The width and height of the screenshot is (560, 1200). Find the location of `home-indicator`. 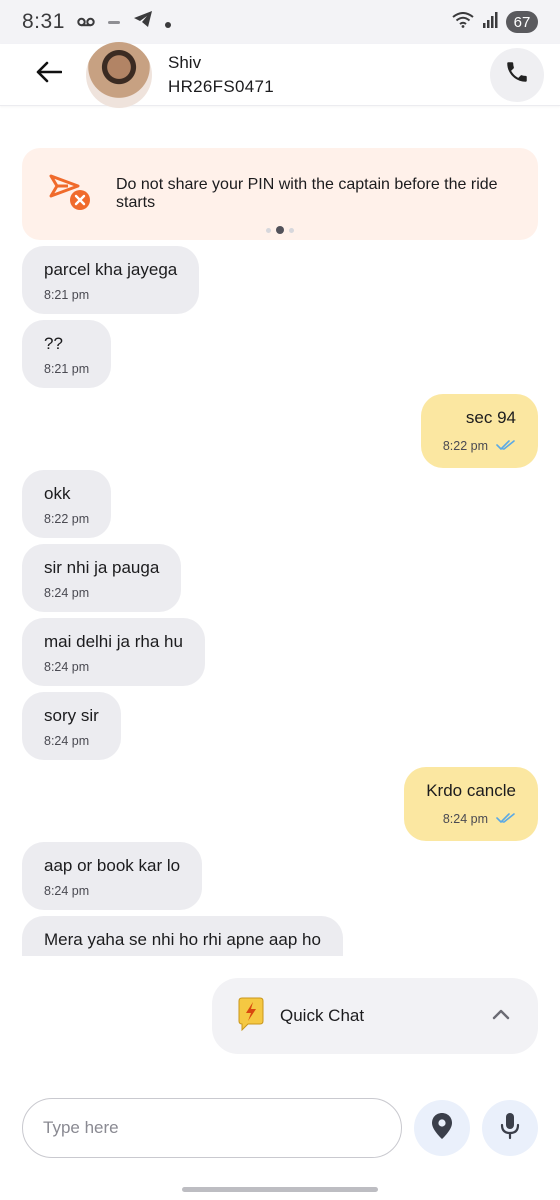

home-indicator is located at coordinates (280, 1189).